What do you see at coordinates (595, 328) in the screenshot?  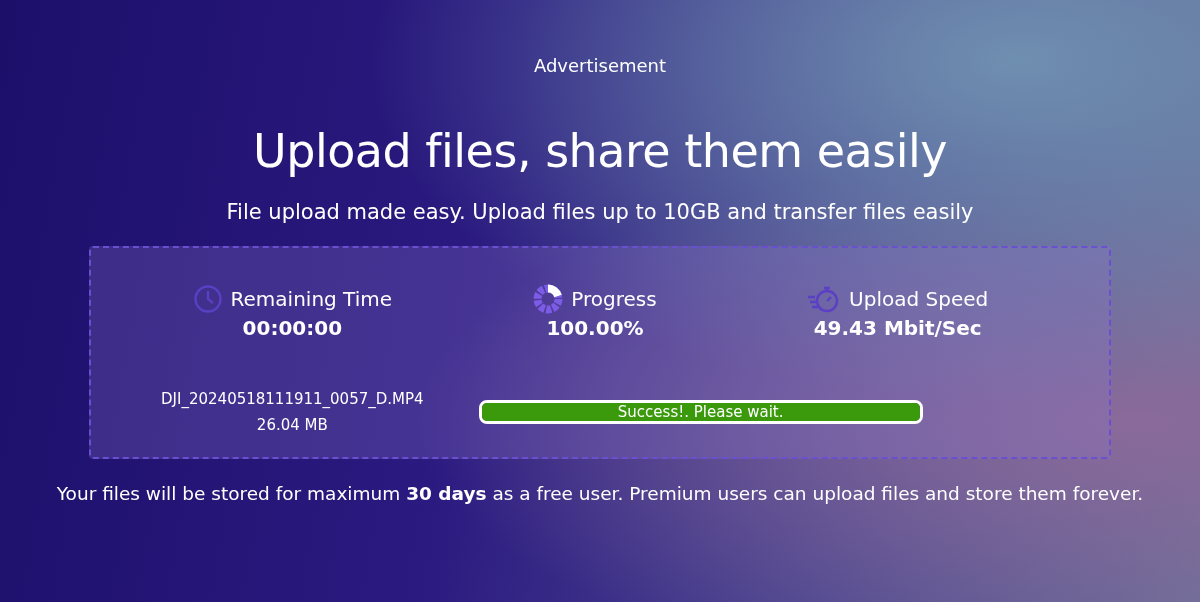 I see `stat-value: 100.00%` at bounding box center [595, 328].